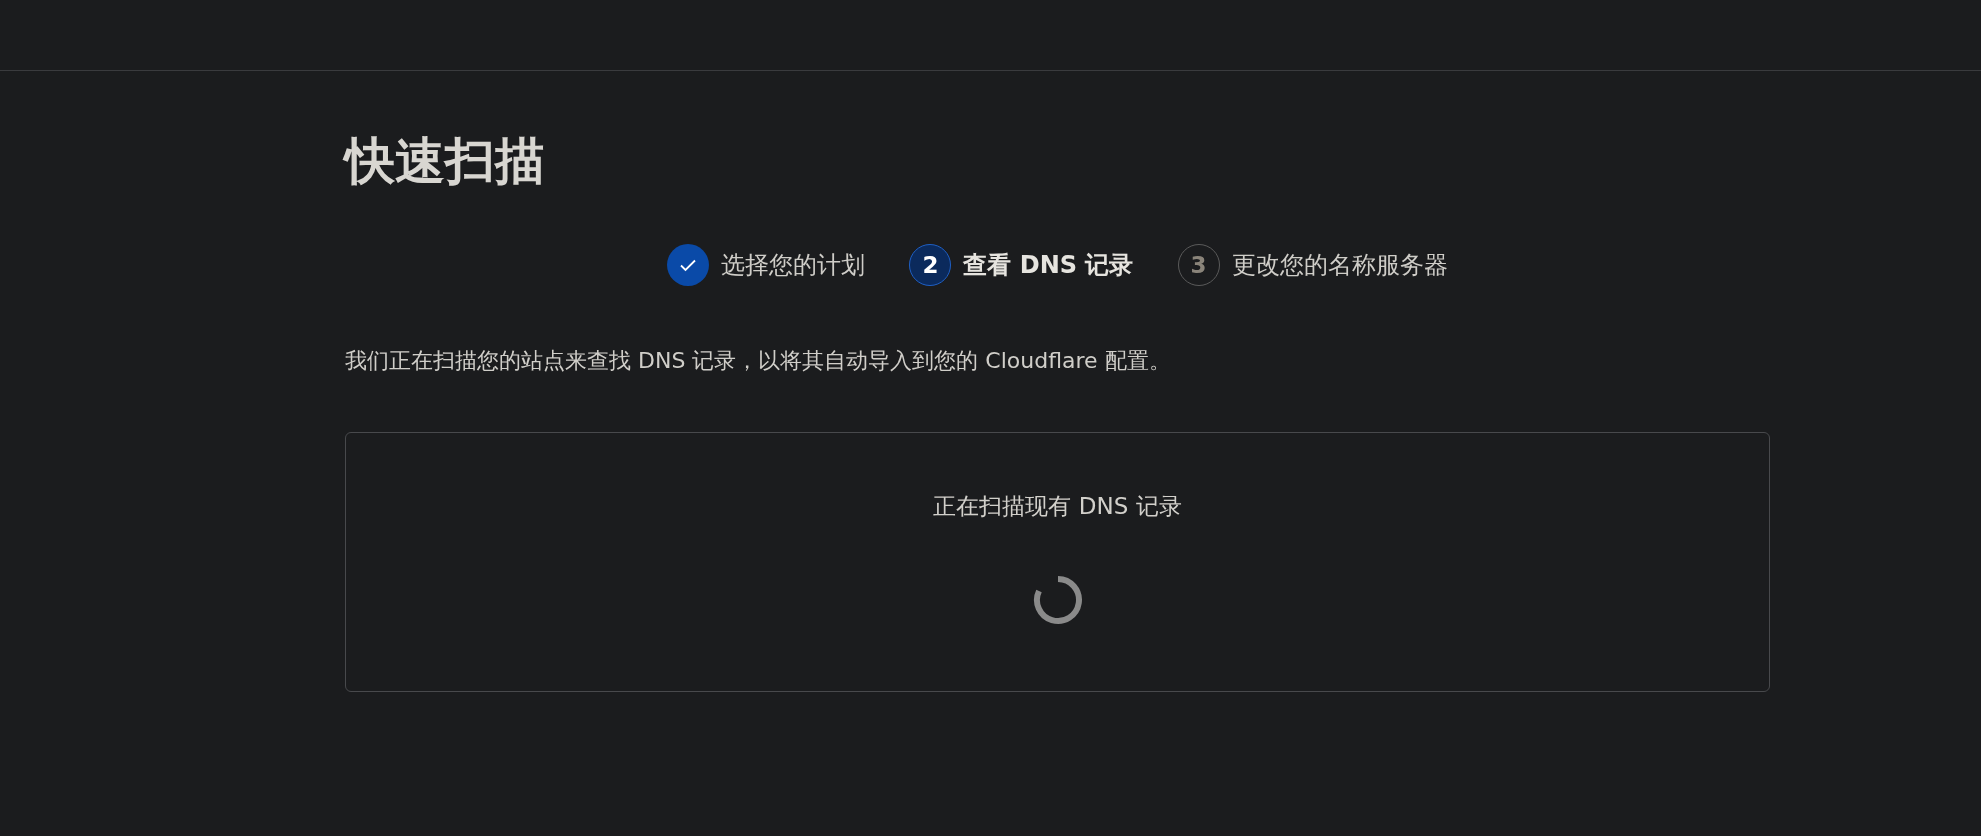 The image size is (1981, 836). I want to click on step-label: 选择您的计划, so click(793, 265).